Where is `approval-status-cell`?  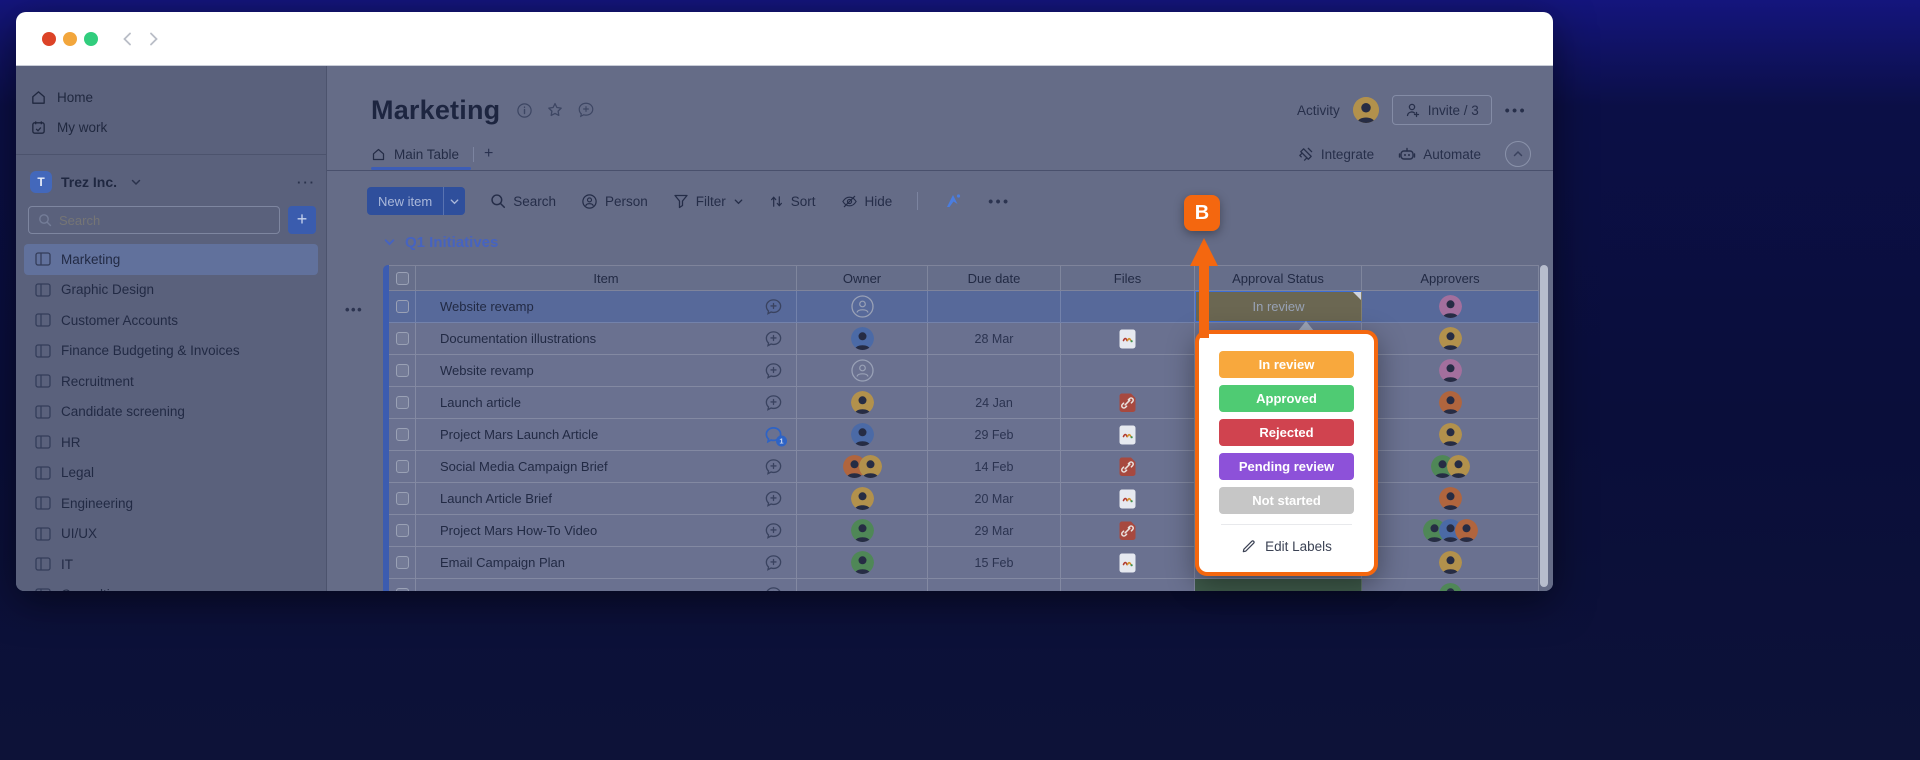 approval-status-cell is located at coordinates (1278, 585).